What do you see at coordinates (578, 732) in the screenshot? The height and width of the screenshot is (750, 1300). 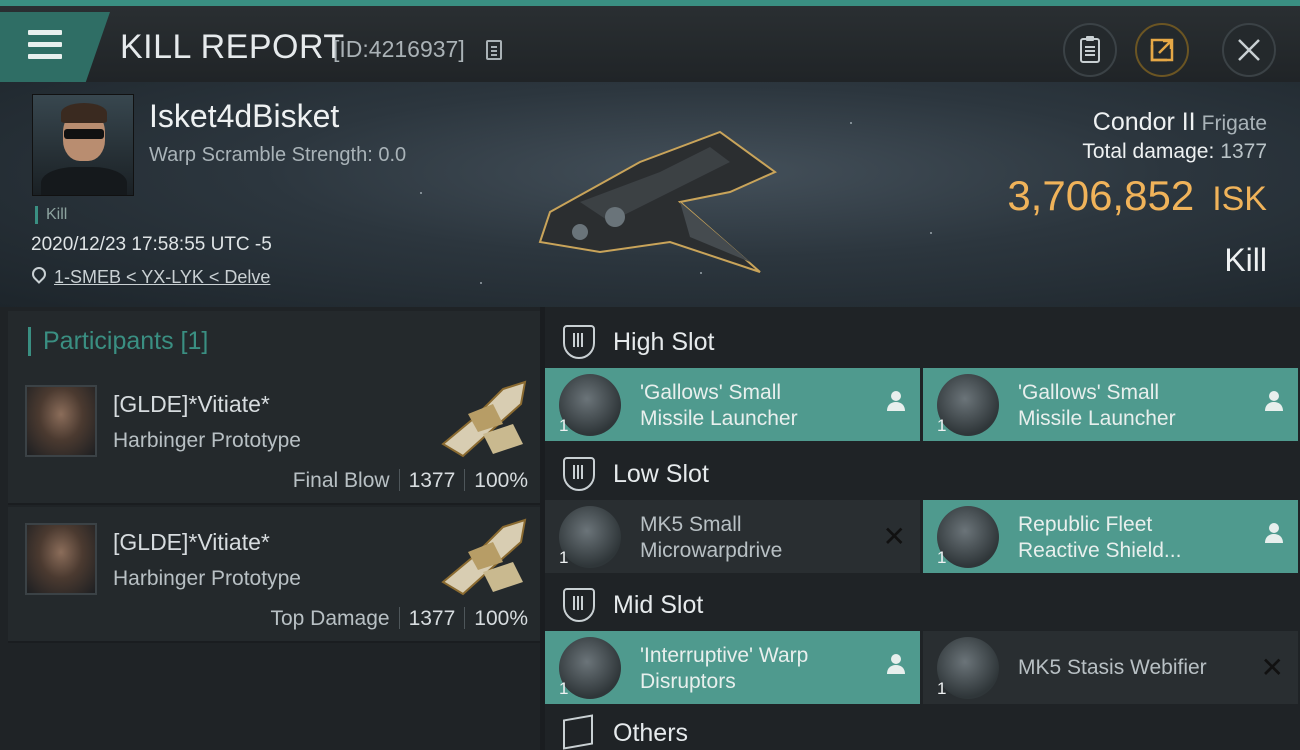 I see `cargo-box-icon` at bounding box center [578, 732].